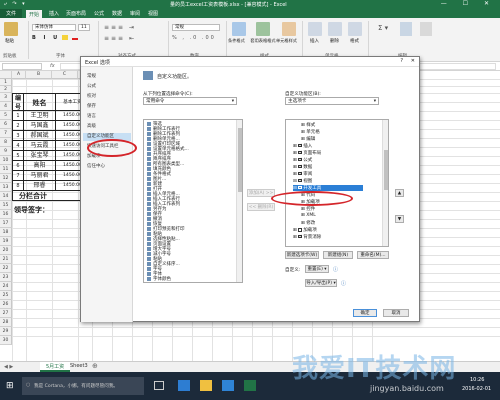 This screenshot has width=500, height=400. I want to click on tab-view: 视图, so click(153, 13).